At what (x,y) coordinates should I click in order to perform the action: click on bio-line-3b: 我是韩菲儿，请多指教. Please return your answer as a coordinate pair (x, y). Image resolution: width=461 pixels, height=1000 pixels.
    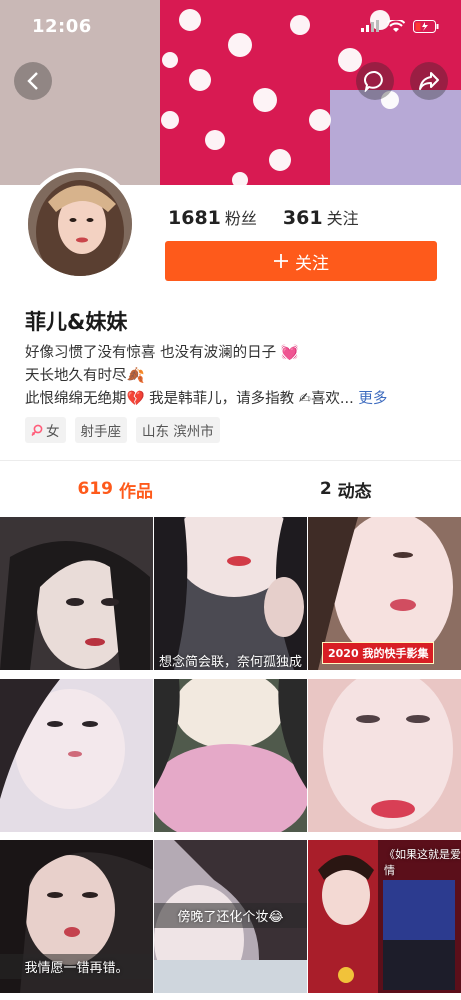
    Looking at the image, I should click on (222, 399).